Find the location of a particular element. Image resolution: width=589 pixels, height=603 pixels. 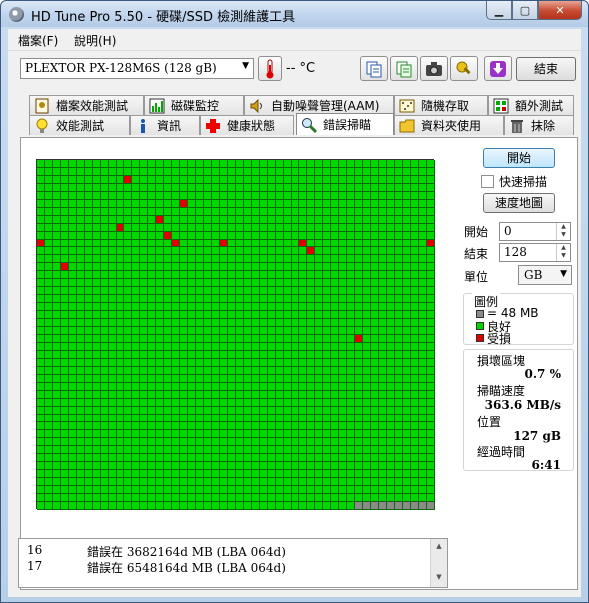

block-cell-damaged is located at coordinates (430, 243).